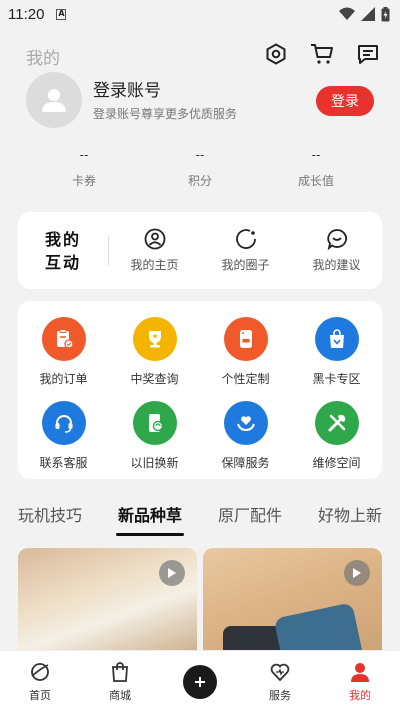 The image size is (400, 712). I want to click on diy-icon, so click(245, 339).